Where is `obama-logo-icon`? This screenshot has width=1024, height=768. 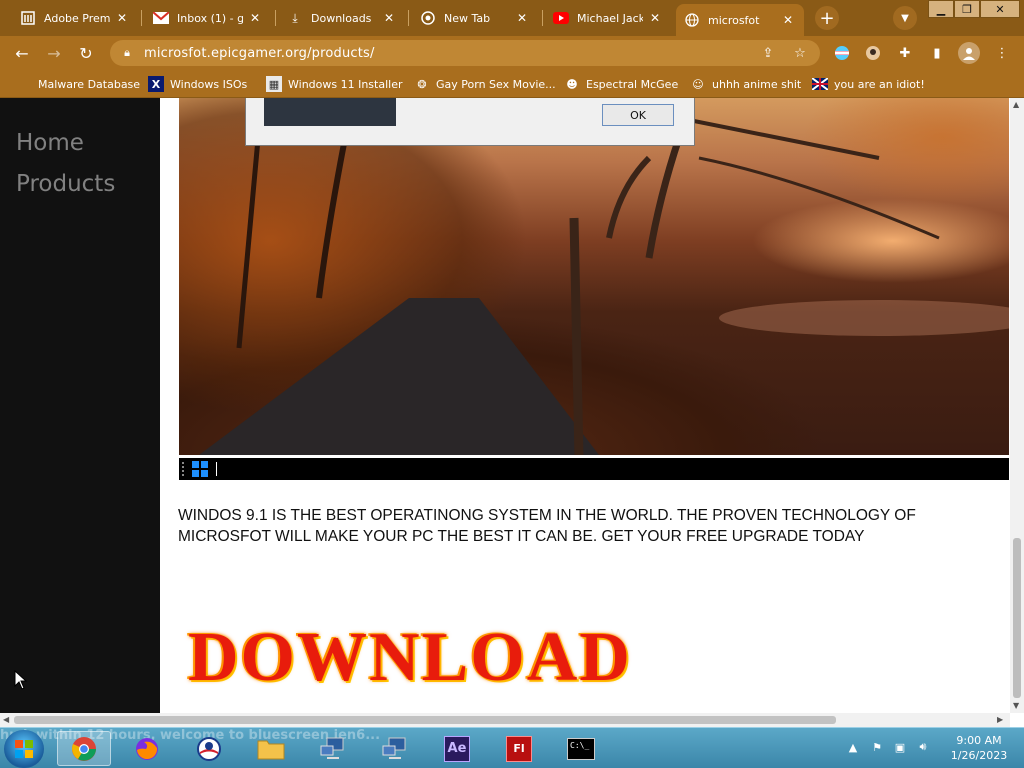
obama-logo-icon is located at coordinates (209, 748).